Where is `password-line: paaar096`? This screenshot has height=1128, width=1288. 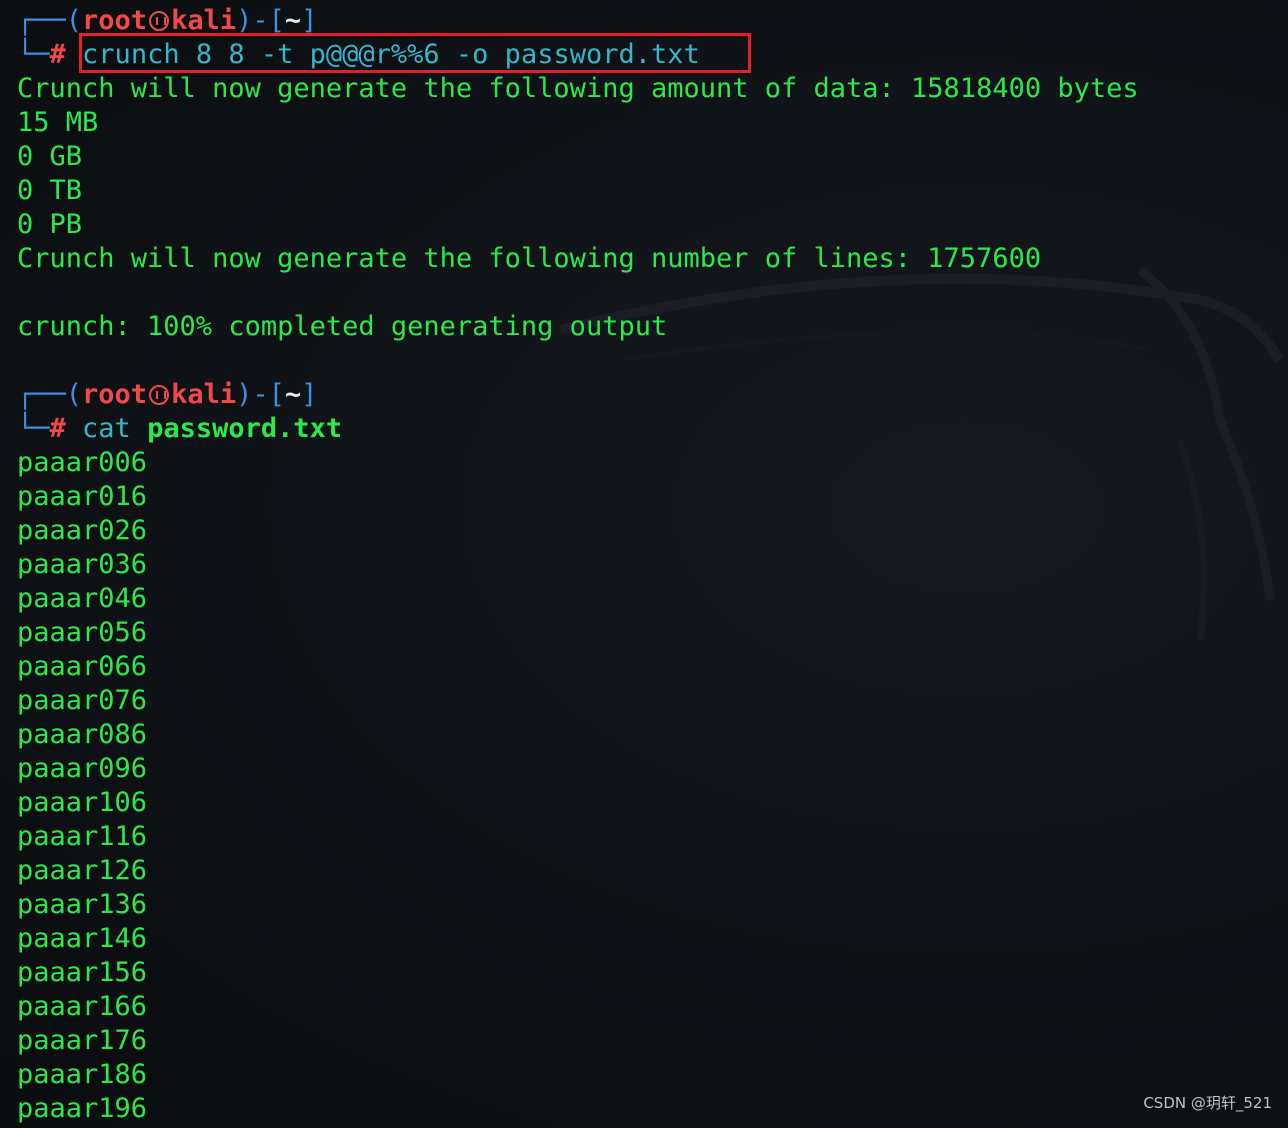 password-line: paaar096 is located at coordinates (82, 768).